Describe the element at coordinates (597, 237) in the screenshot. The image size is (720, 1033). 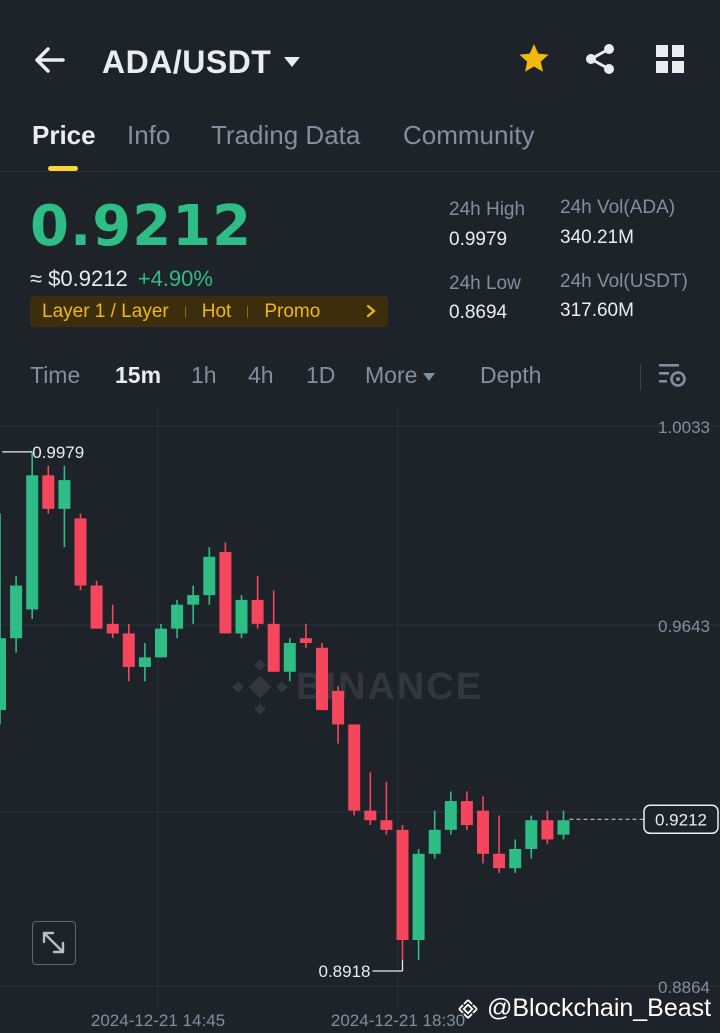
I see `stat-vol-base-value: 340.21M` at that location.